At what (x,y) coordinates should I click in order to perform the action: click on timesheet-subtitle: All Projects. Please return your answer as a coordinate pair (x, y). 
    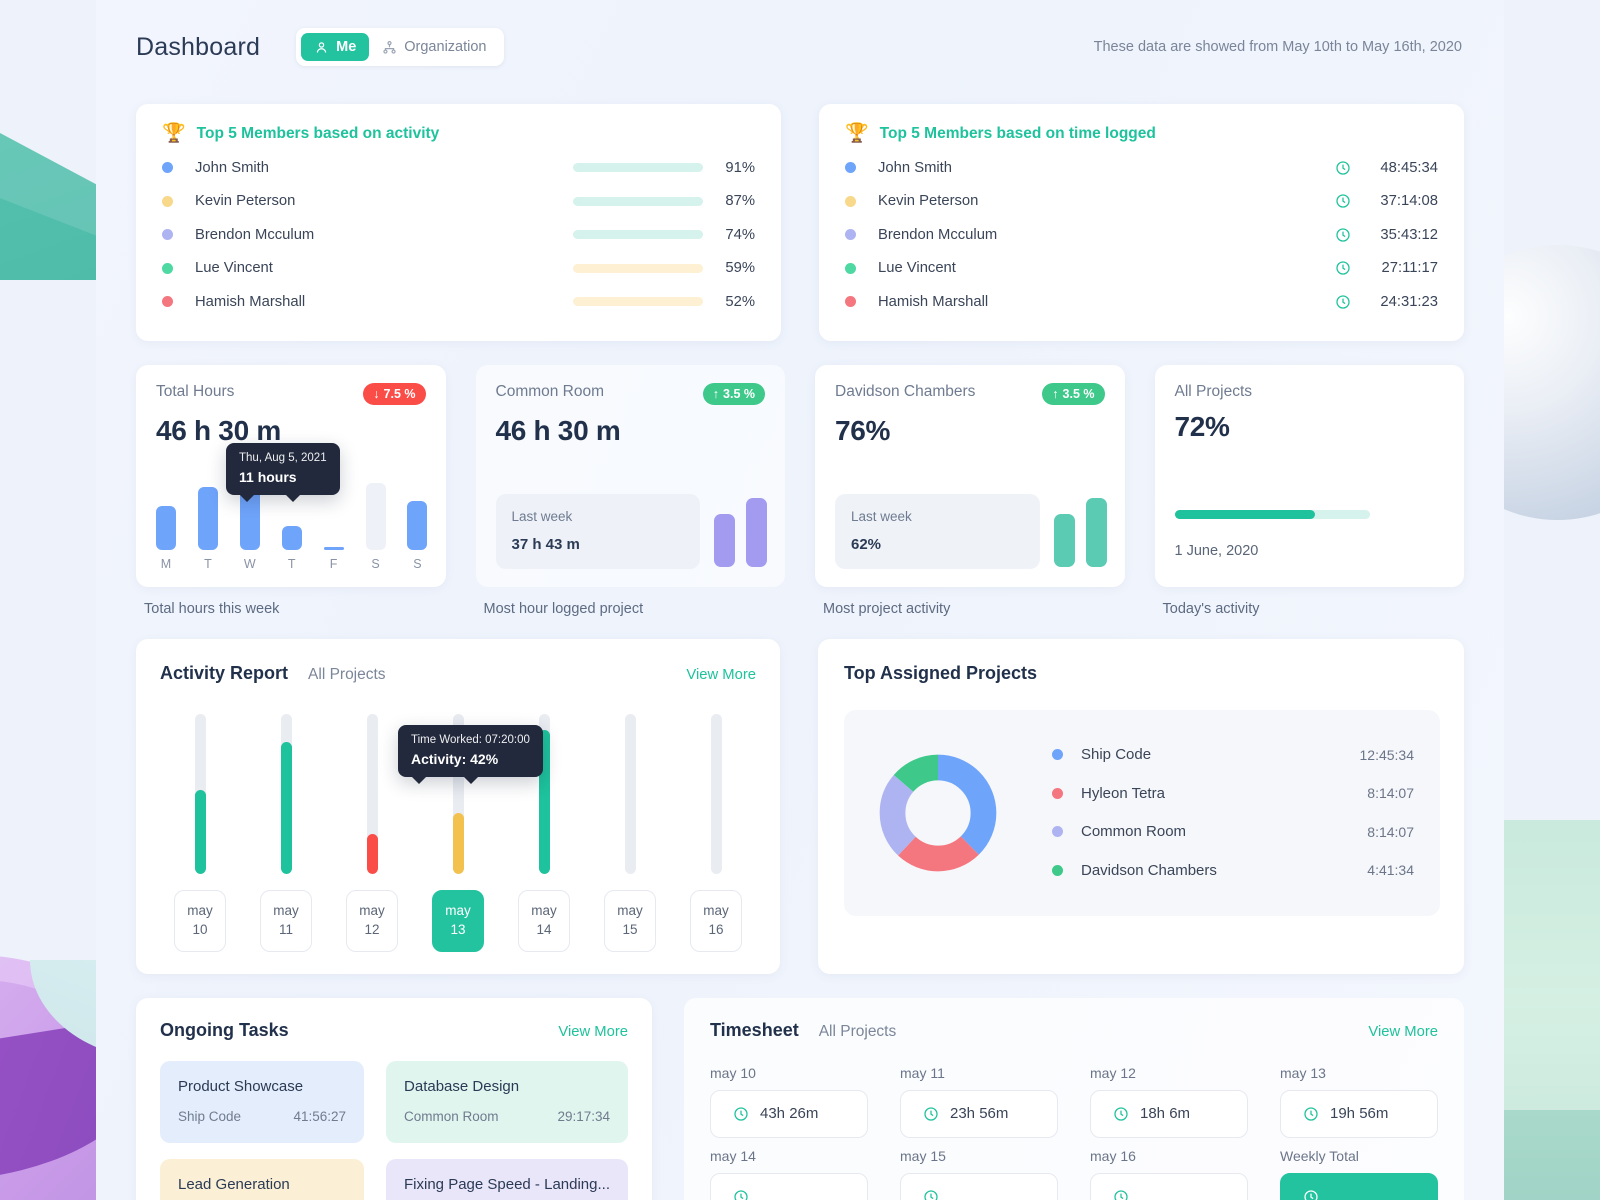
    Looking at the image, I should click on (857, 1031).